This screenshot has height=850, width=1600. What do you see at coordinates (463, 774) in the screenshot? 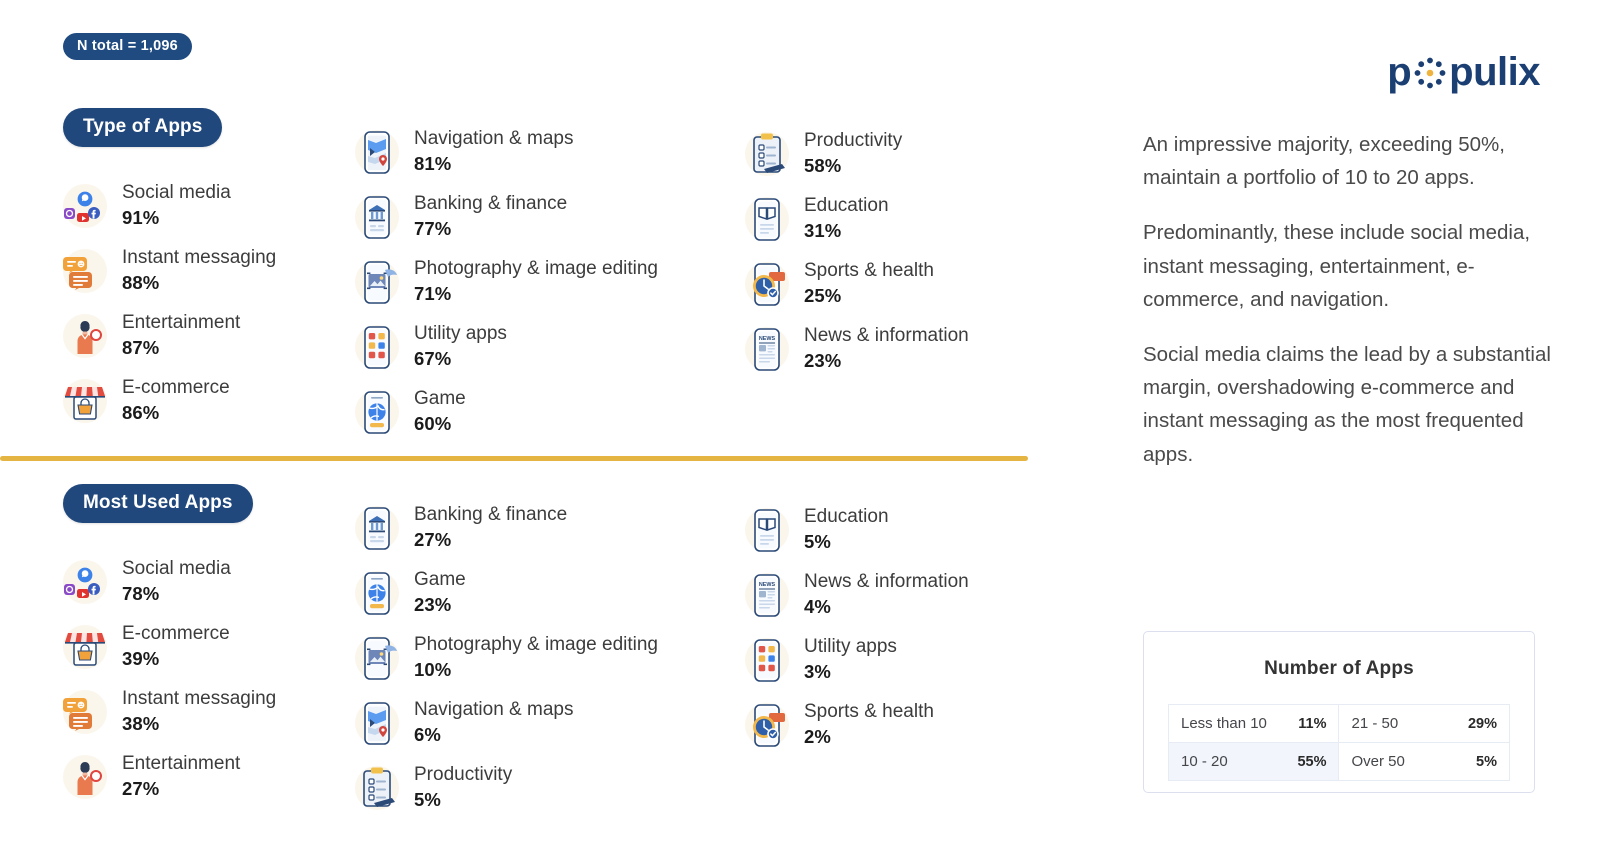
I see `app-item-label: Productivity` at bounding box center [463, 774].